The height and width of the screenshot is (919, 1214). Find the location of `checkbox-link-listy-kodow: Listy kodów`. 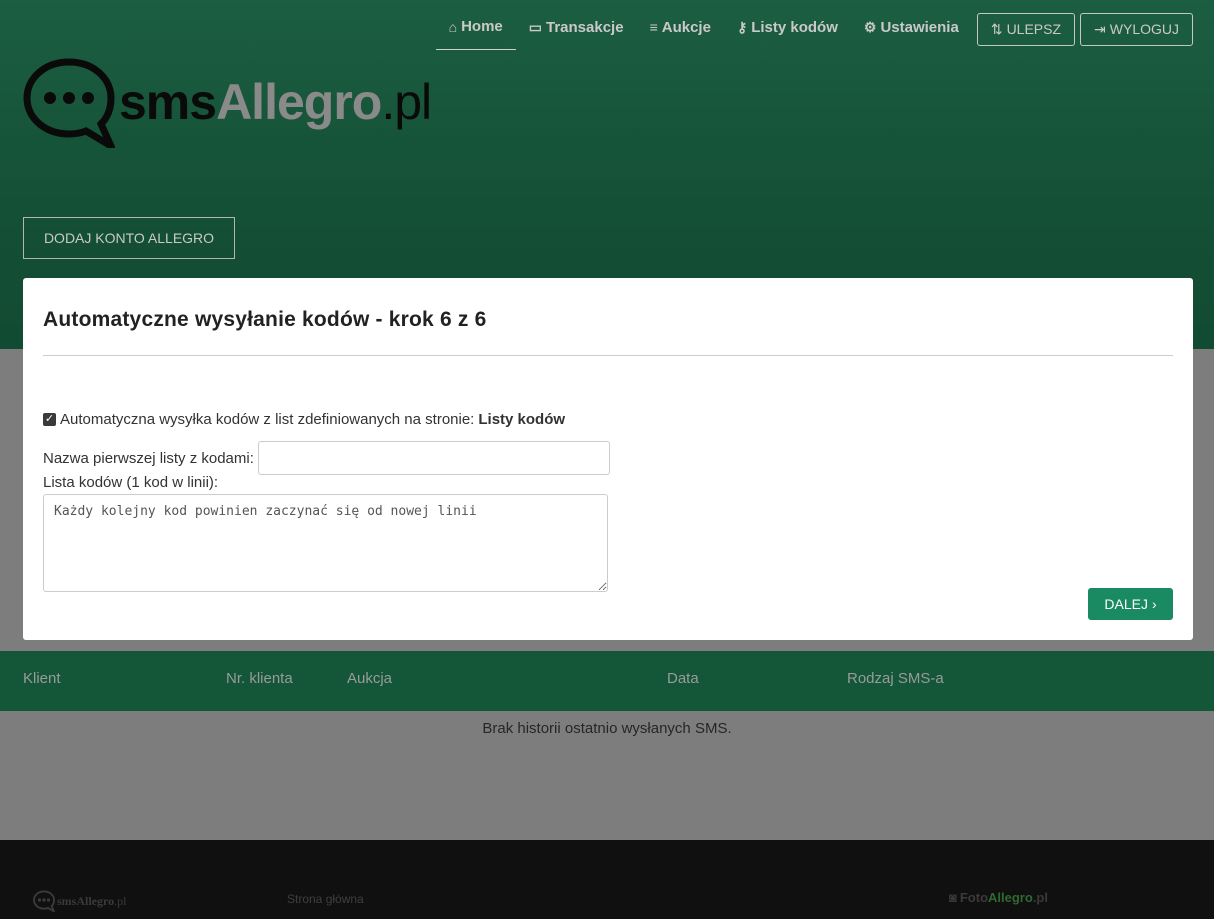

checkbox-link-listy-kodow: Listy kodów is located at coordinates (521, 419).